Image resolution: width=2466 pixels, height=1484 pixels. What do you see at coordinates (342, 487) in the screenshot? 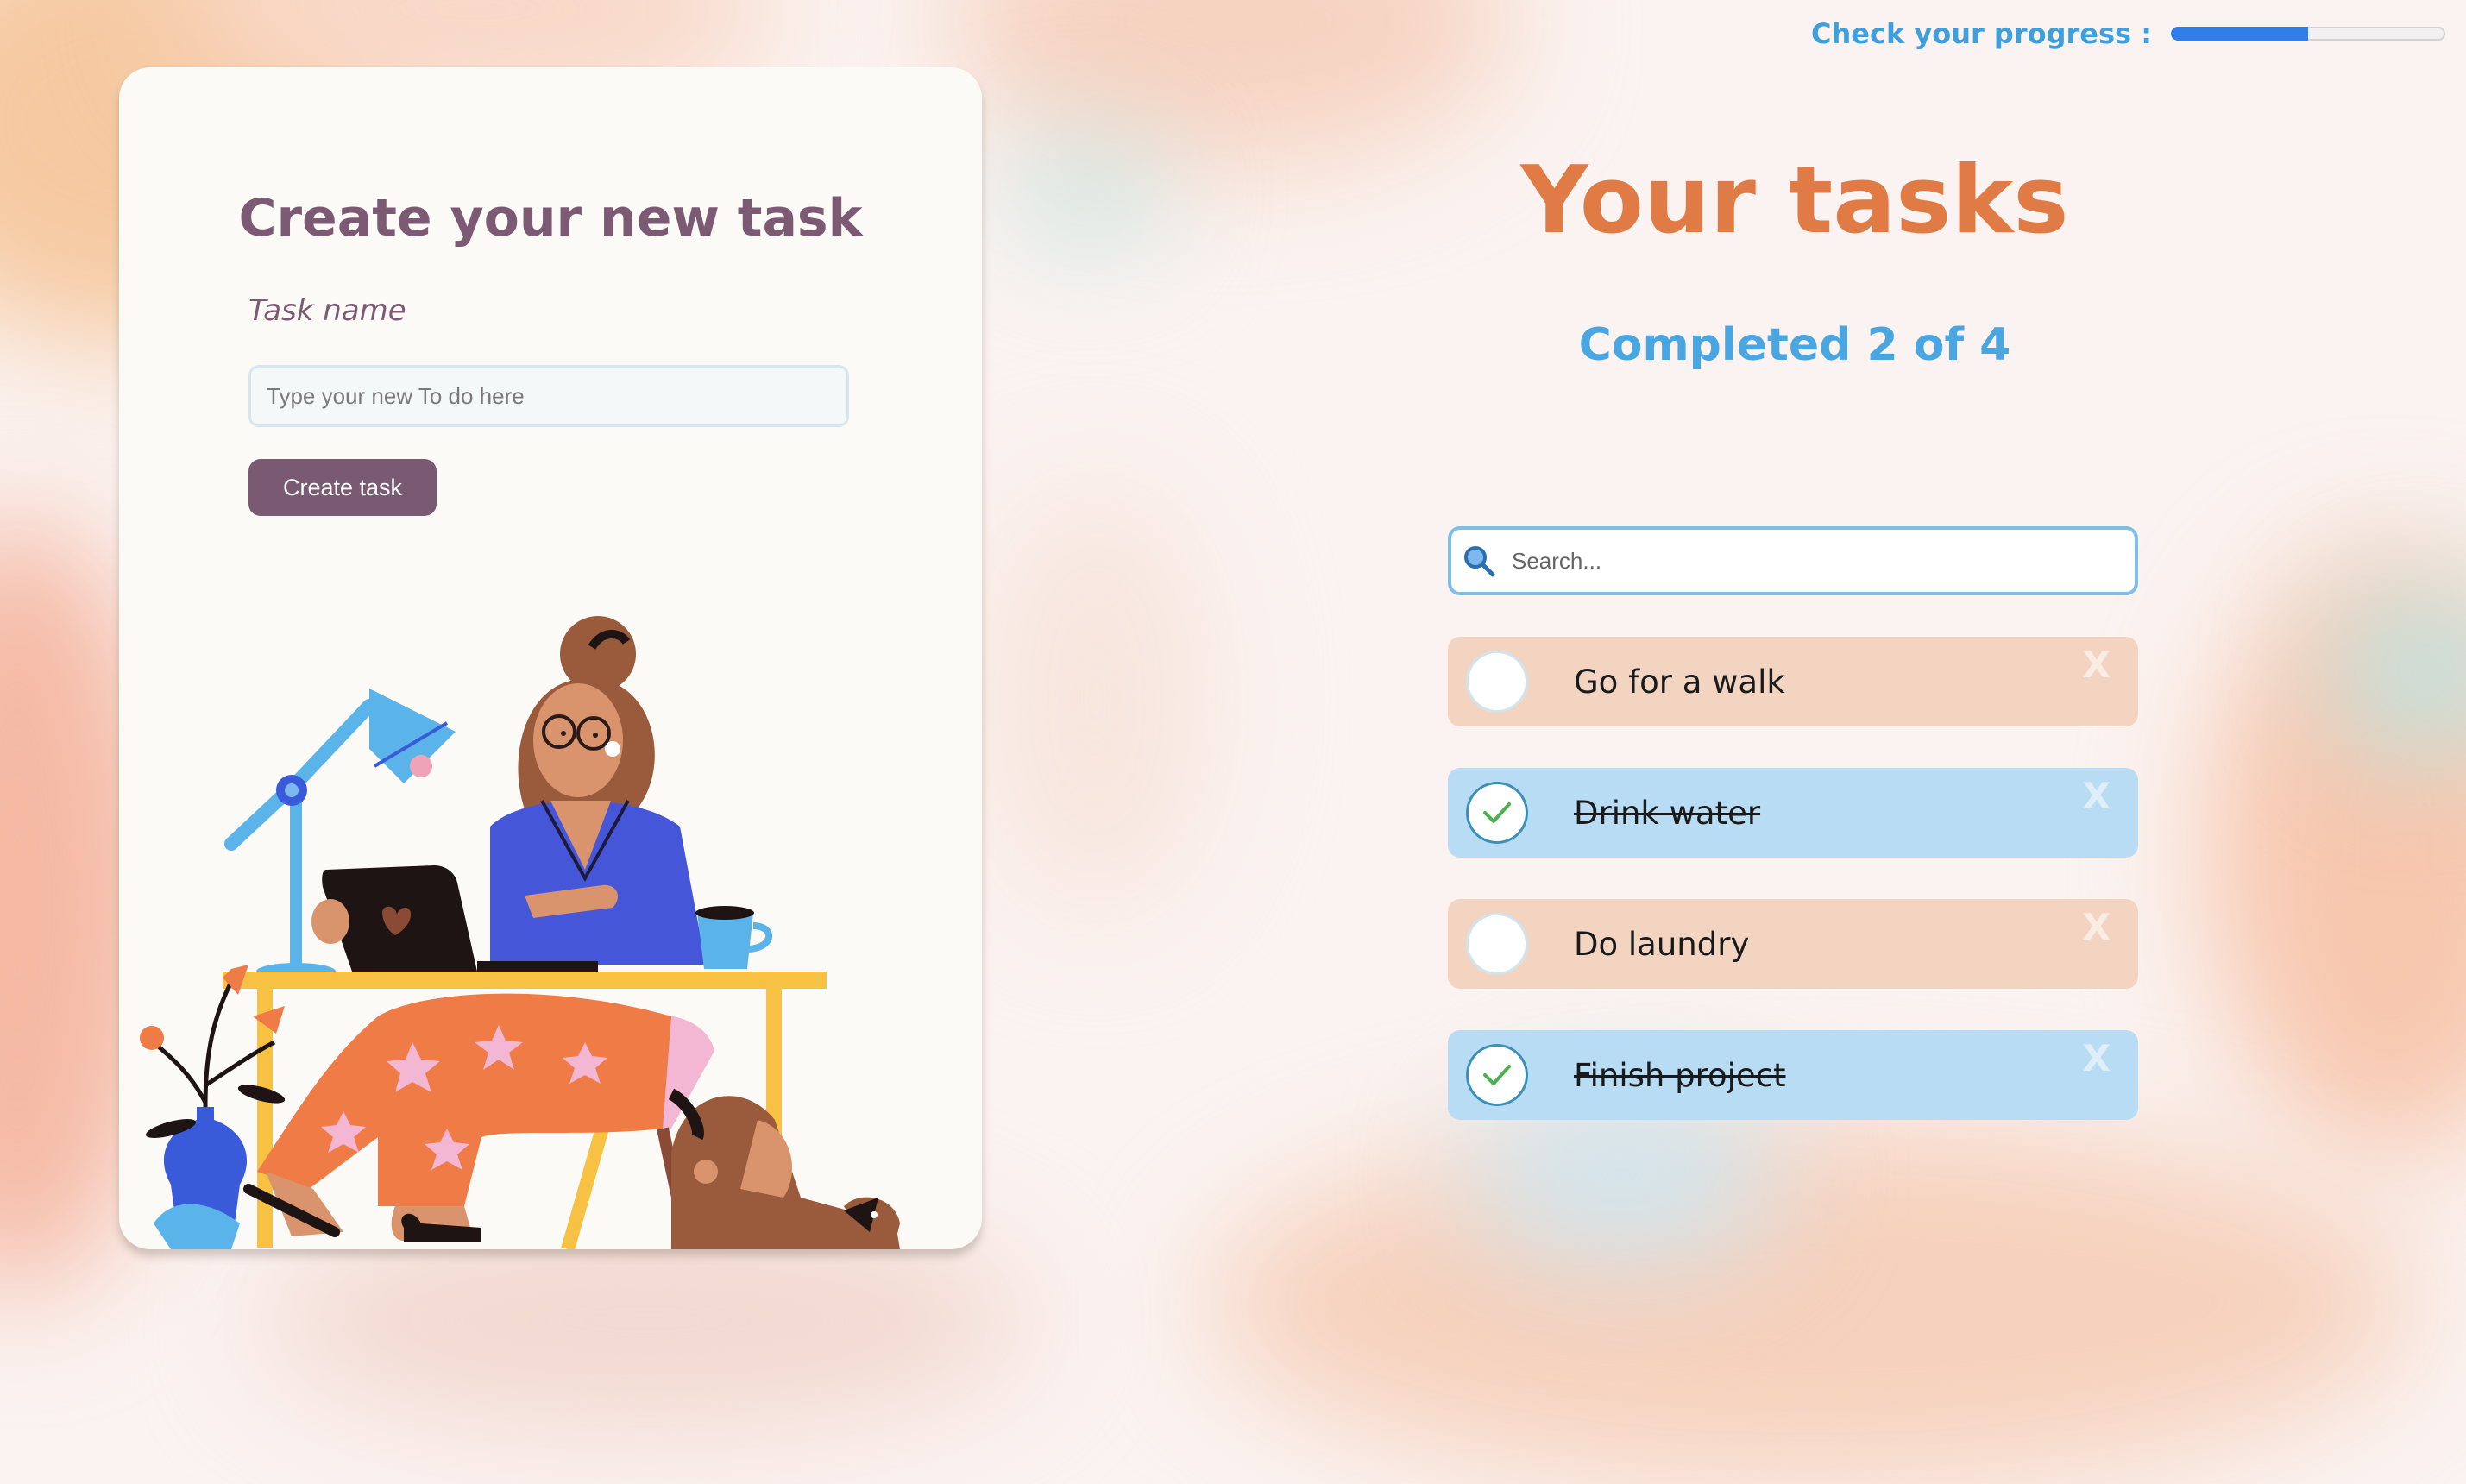
I see `create-task-button: Create task` at bounding box center [342, 487].